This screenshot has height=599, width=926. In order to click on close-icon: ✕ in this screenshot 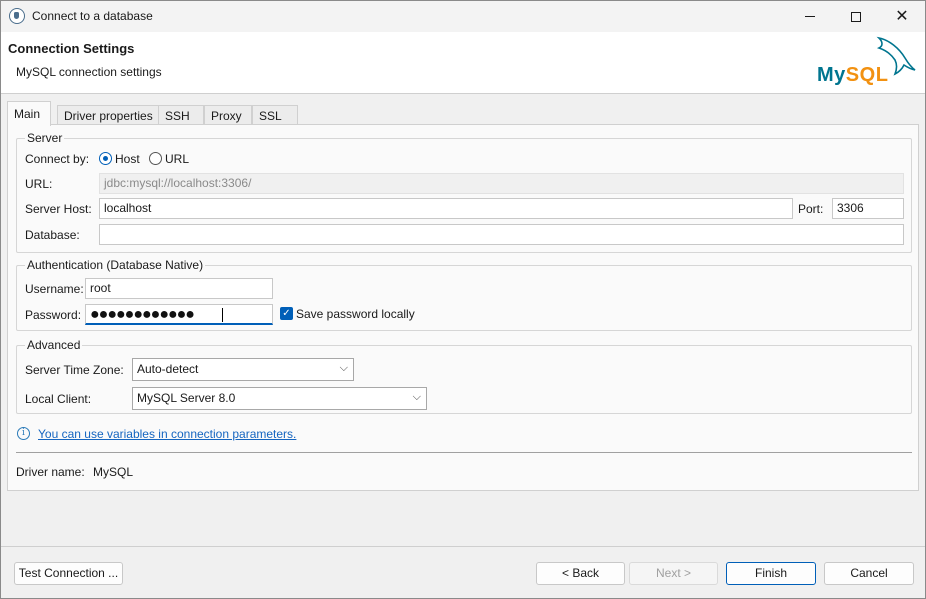, I will do `click(902, 16)`.